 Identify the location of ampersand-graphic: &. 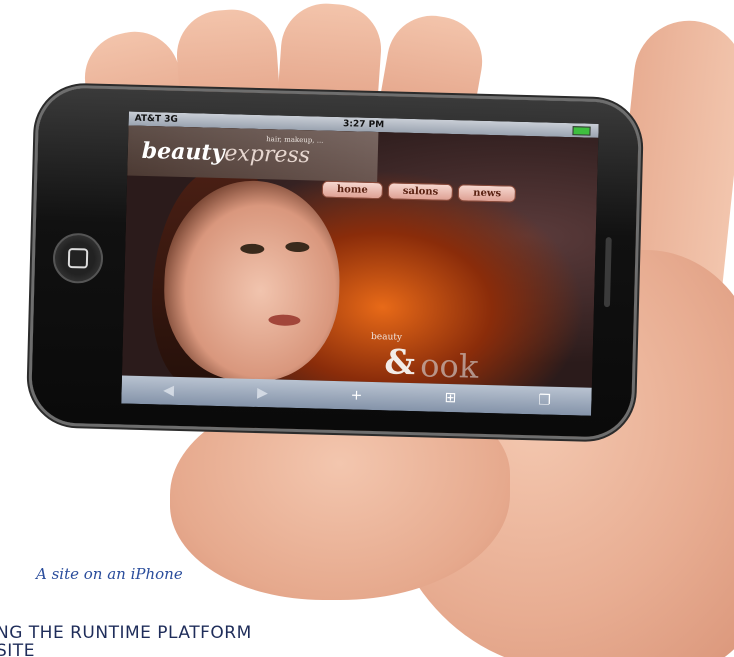
(399, 363).